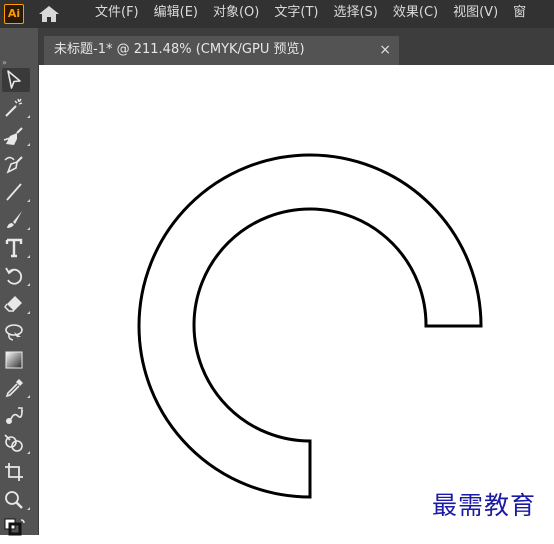  Describe the element at coordinates (16, 416) in the screenshot. I see `blend-tool-icon` at that location.